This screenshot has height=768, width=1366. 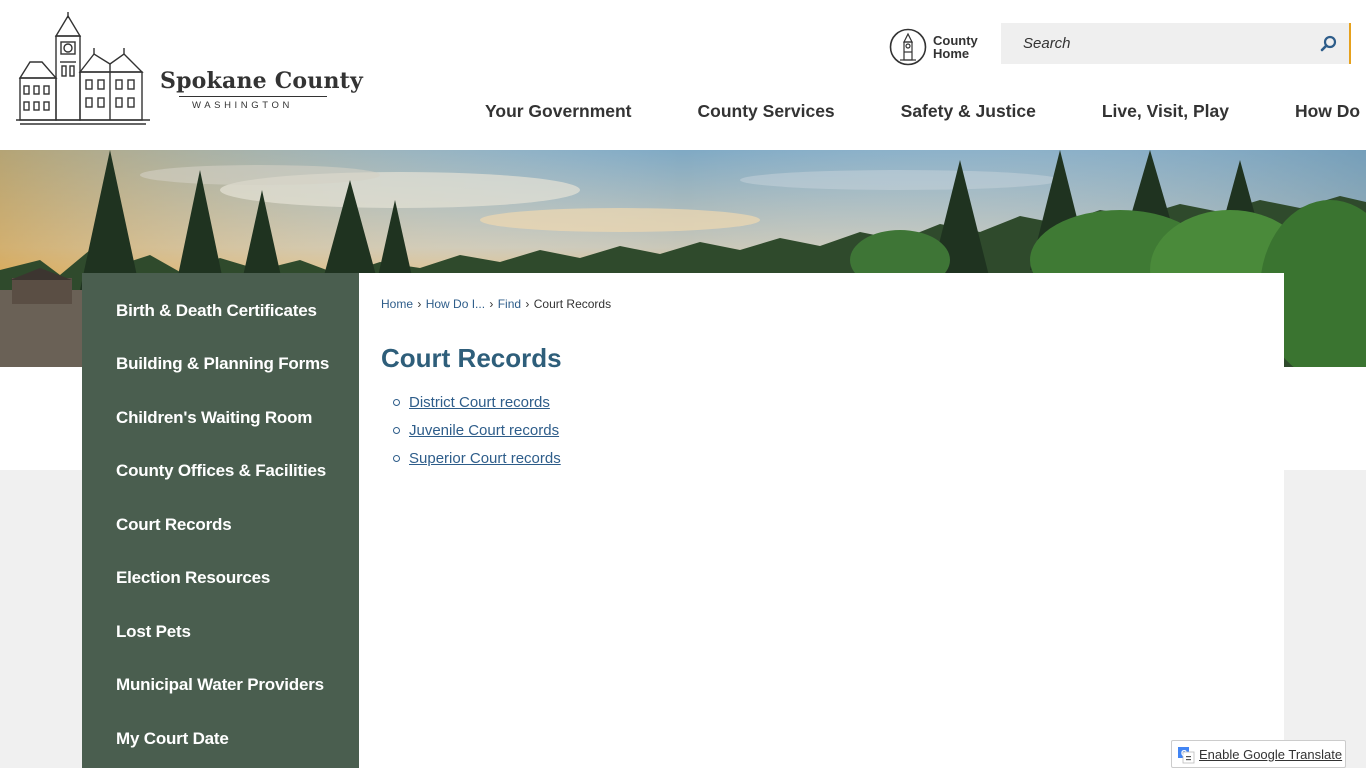 I want to click on search-box, so click(x=1176, y=43).